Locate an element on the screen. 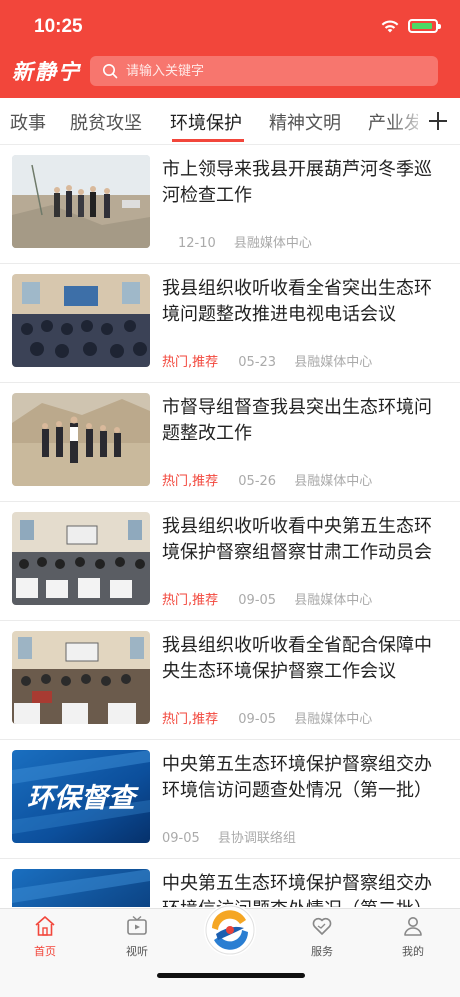 The height and width of the screenshot is (997, 460). status-icons is located at coordinates (410, 26).